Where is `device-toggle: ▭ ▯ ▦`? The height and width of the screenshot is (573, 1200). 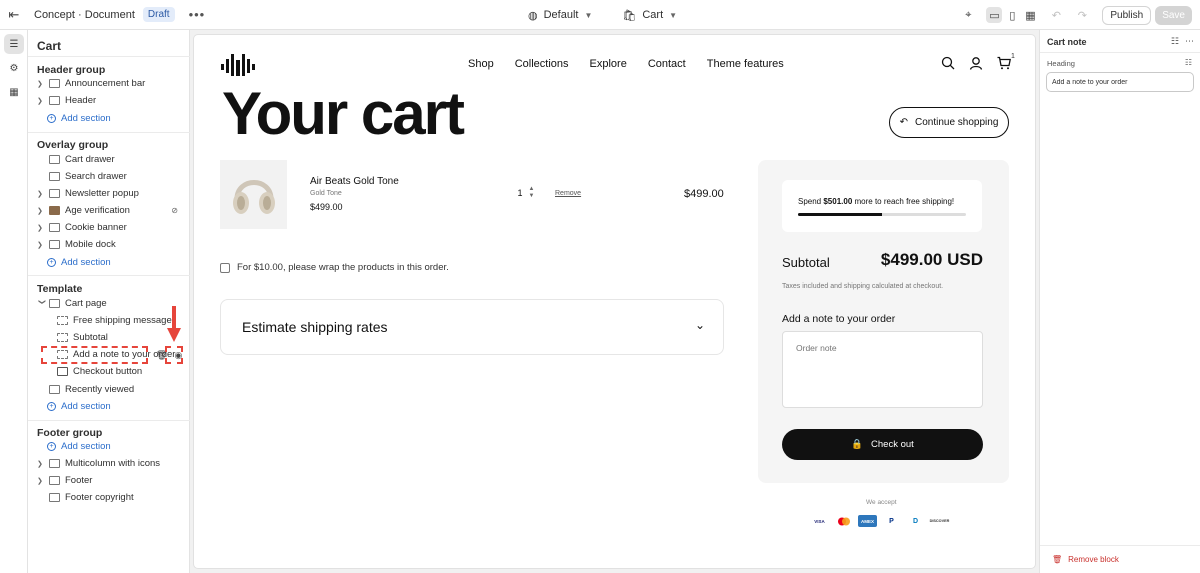 device-toggle: ▭ ▯ ▦ is located at coordinates (1012, 15).